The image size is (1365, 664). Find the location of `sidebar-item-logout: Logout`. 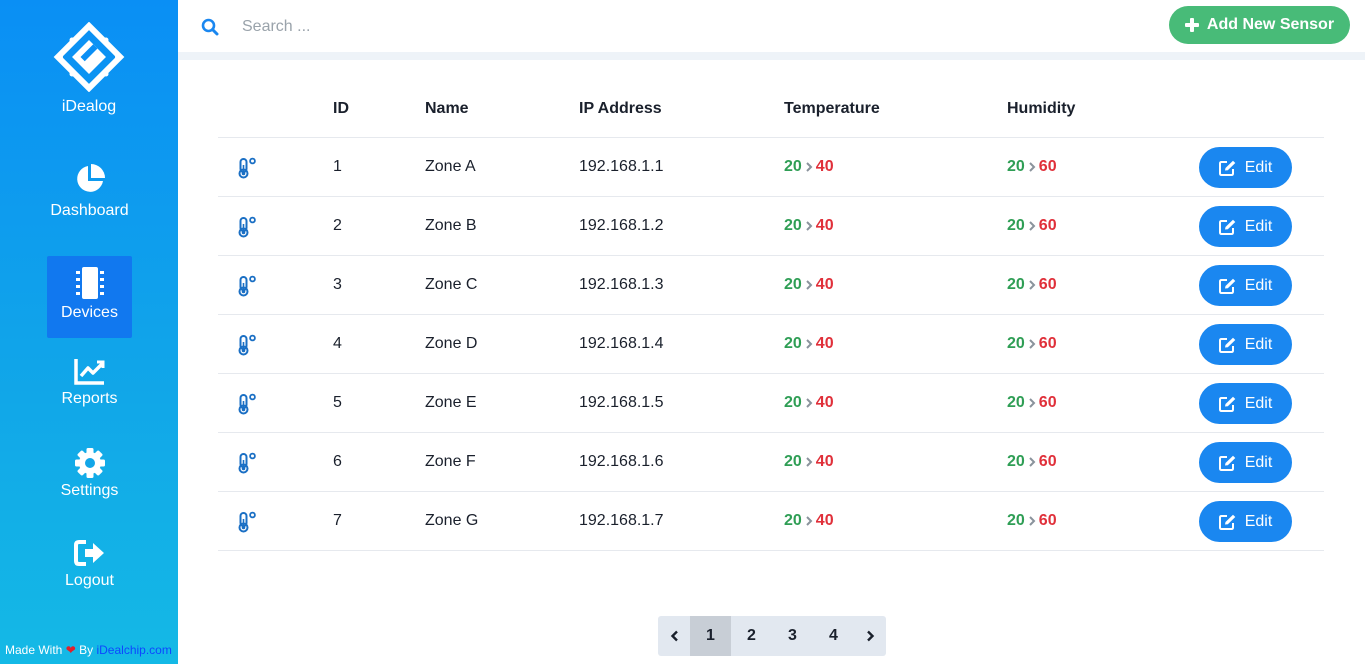

sidebar-item-logout: Logout is located at coordinates (89, 579).